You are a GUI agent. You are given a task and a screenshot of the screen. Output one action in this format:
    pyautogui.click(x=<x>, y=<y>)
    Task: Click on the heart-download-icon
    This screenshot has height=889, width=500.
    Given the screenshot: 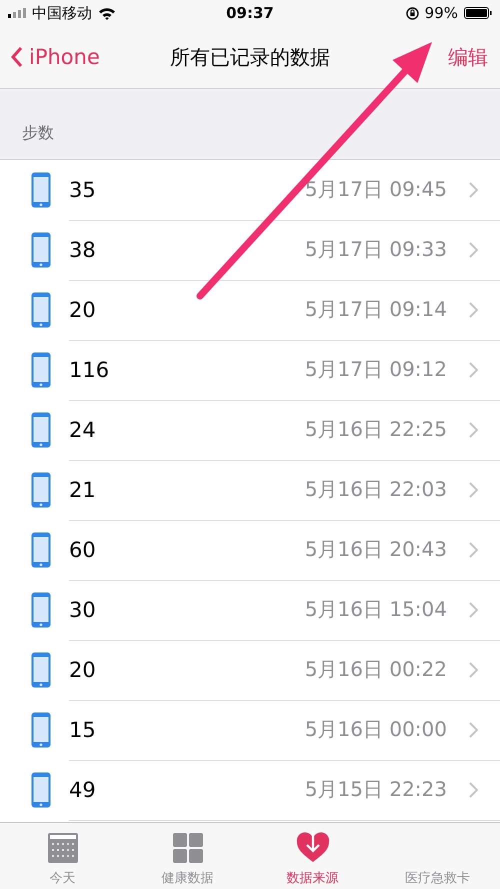 What is the action you would take?
    pyautogui.click(x=313, y=847)
    